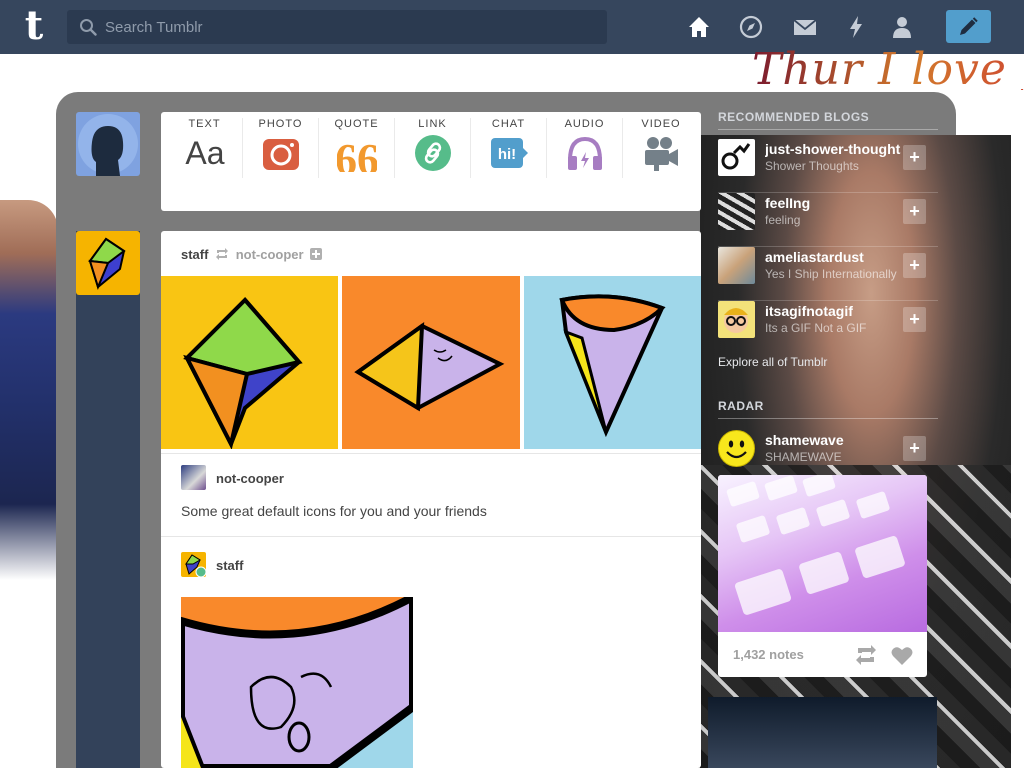  Describe the element at coordinates (432, 153) in the screenshot. I see `link-icon` at that location.